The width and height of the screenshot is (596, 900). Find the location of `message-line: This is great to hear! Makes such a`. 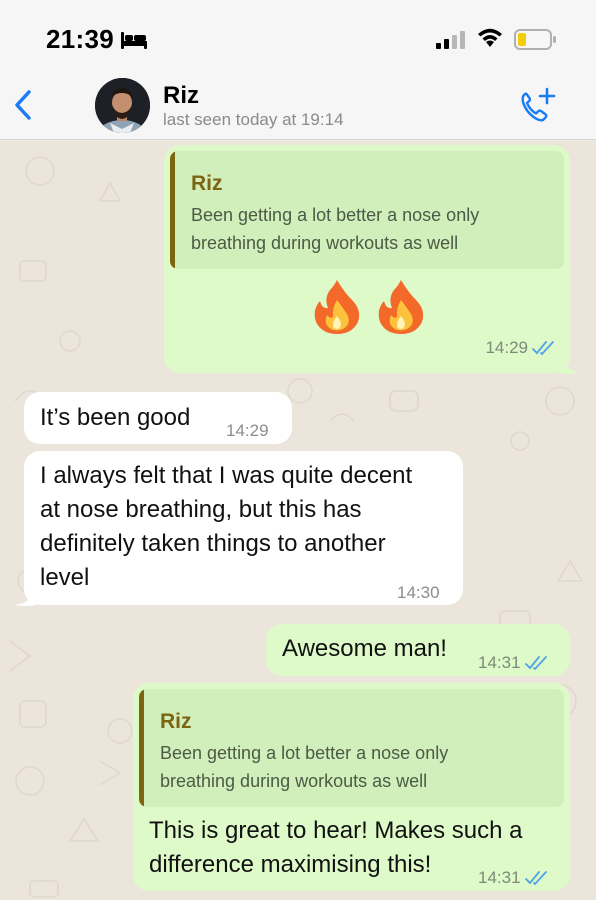

message-line: This is great to hear! Makes such a is located at coordinates (336, 830).